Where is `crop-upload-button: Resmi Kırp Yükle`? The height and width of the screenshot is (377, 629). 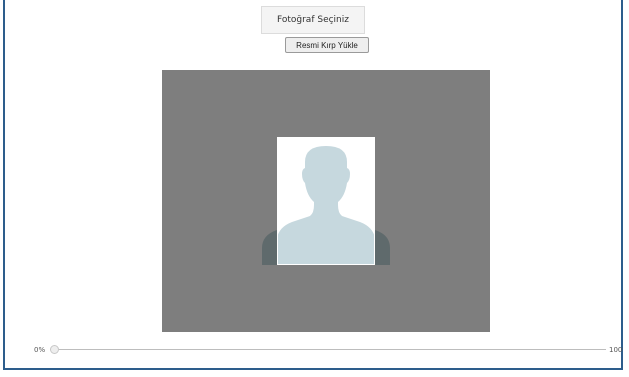
crop-upload-button: Resmi Kırp Yükle is located at coordinates (327, 45).